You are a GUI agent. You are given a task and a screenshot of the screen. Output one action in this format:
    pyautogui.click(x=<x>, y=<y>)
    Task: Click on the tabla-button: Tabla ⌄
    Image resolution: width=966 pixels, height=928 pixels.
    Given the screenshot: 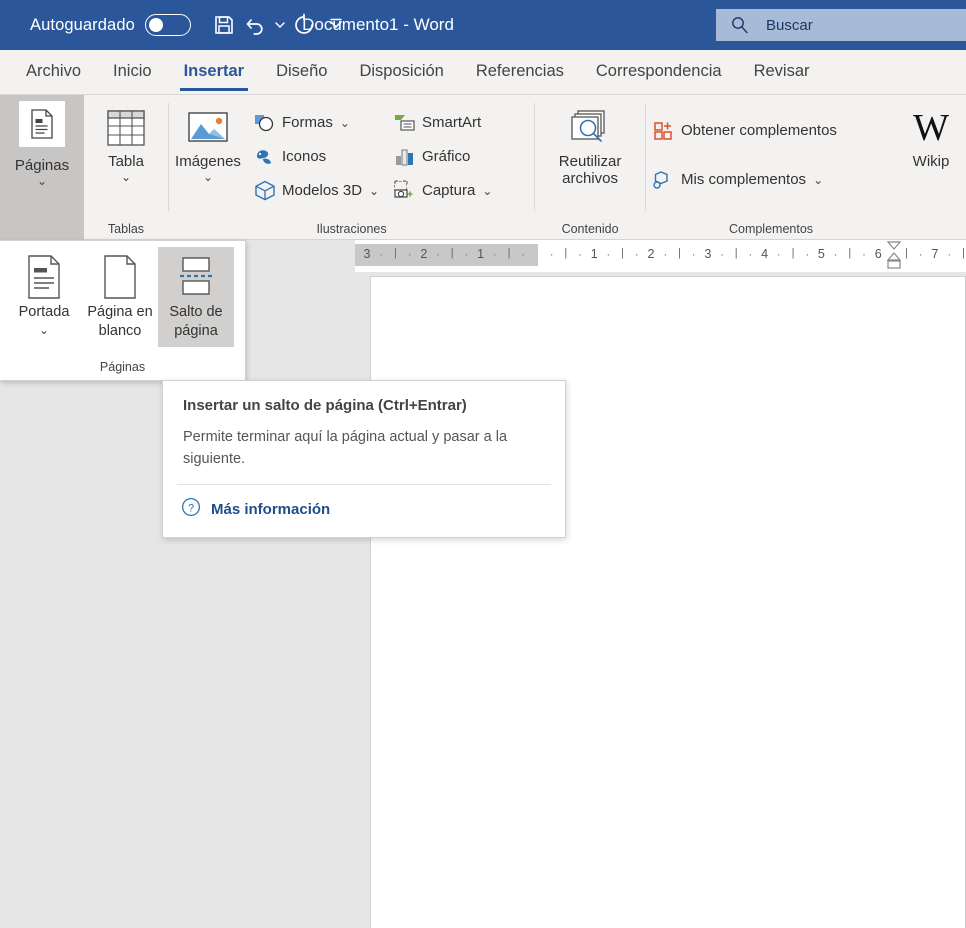 What is the action you would take?
    pyautogui.click(x=126, y=142)
    